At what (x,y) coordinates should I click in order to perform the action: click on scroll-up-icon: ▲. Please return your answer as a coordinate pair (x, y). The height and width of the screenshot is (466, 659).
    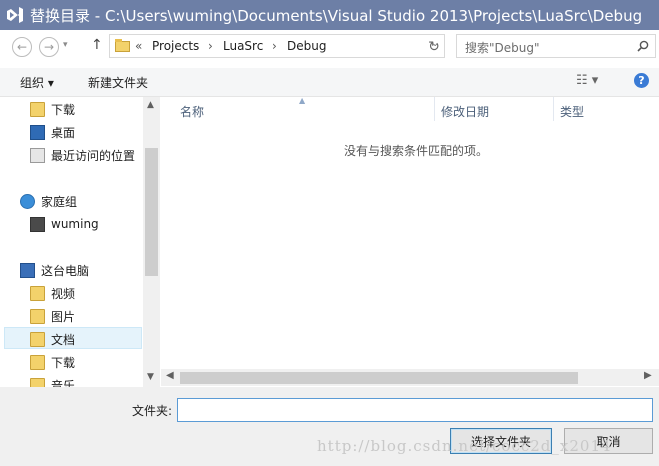
    Looking at the image, I should click on (150, 105).